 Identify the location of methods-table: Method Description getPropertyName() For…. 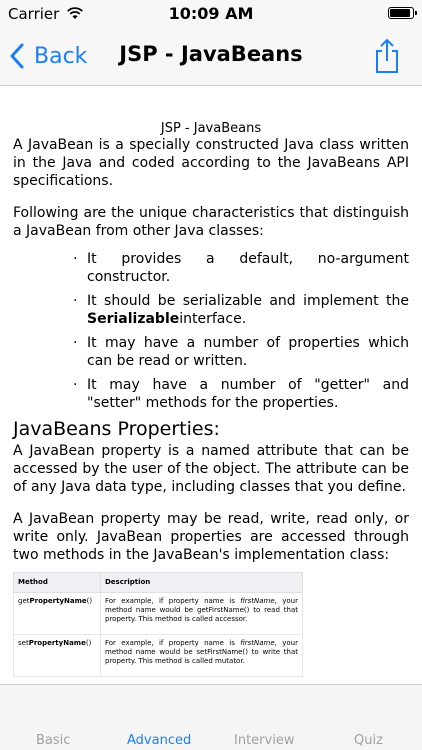
(158, 624).